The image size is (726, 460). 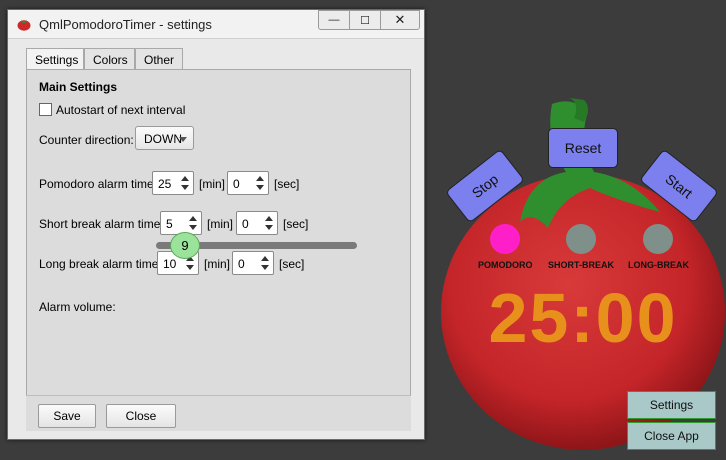 What do you see at coordinates (505, 239) in the screenshot?
I see `pomodoro-indicator` at bounding box center [505, 239].